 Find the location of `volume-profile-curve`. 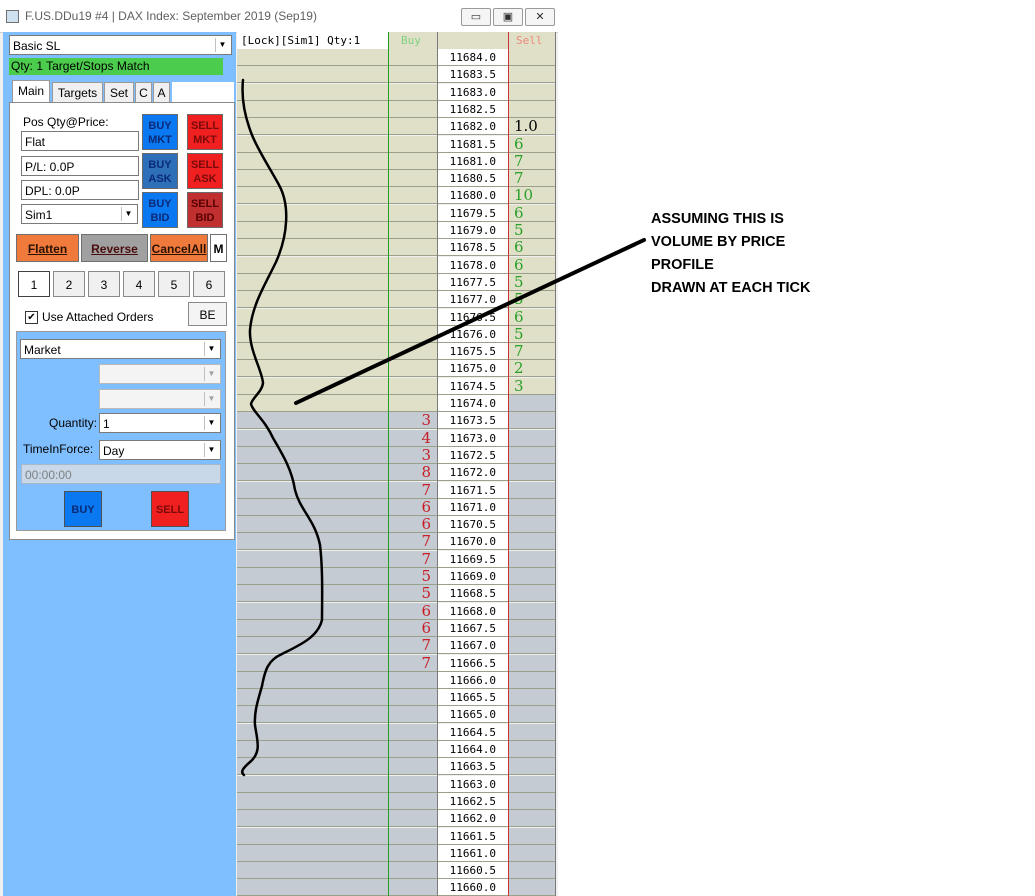

volume-profile-curve is located at coordinates (282, 427).